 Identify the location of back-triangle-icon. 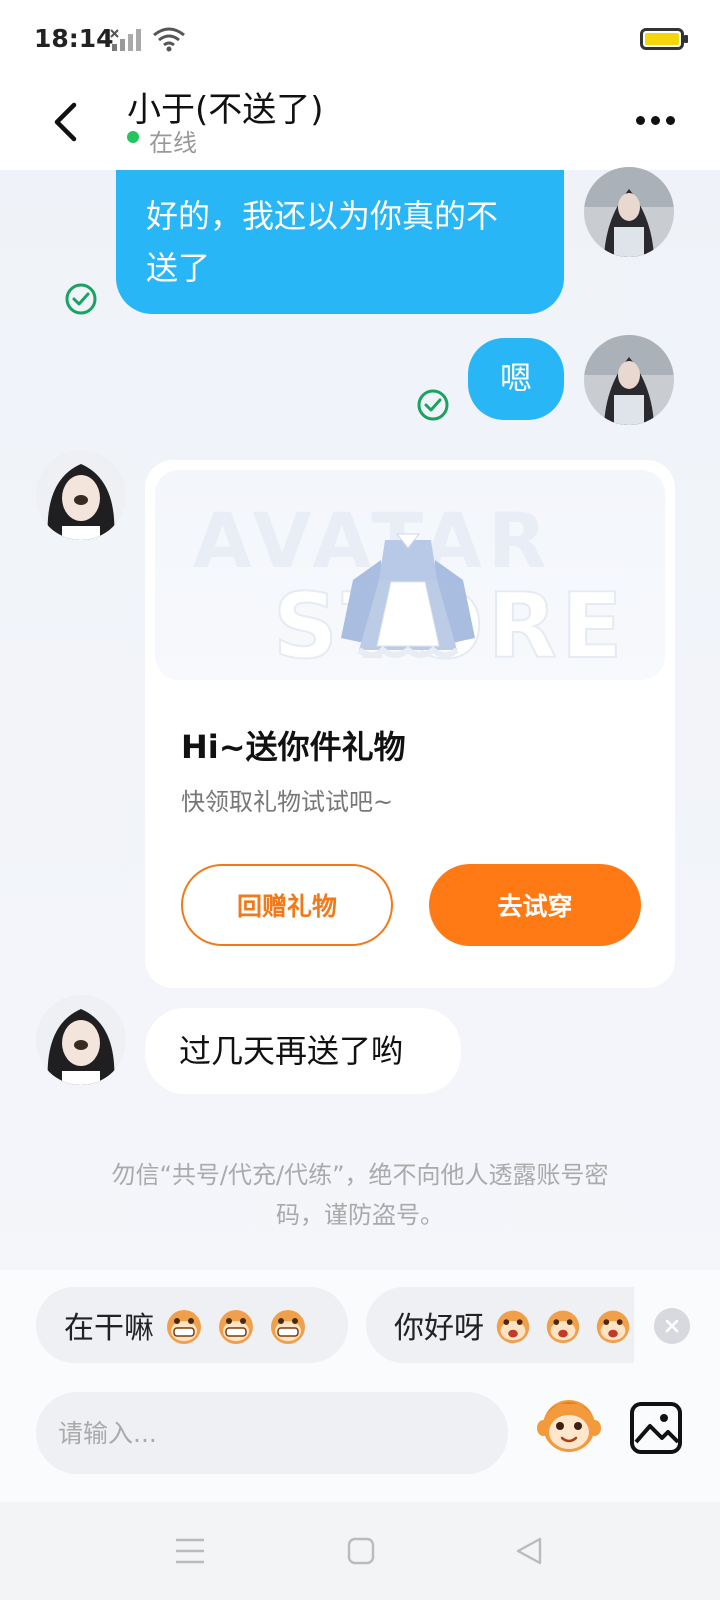
(529, 1551).